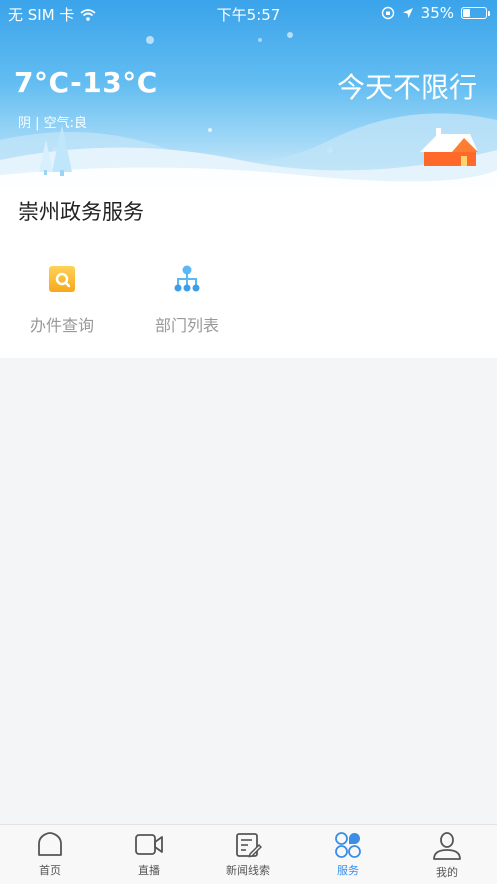  What do you see at coordinates (187, 278) in the screenshot?
I see `org-chart-icon` at bounding box center [187, 278].